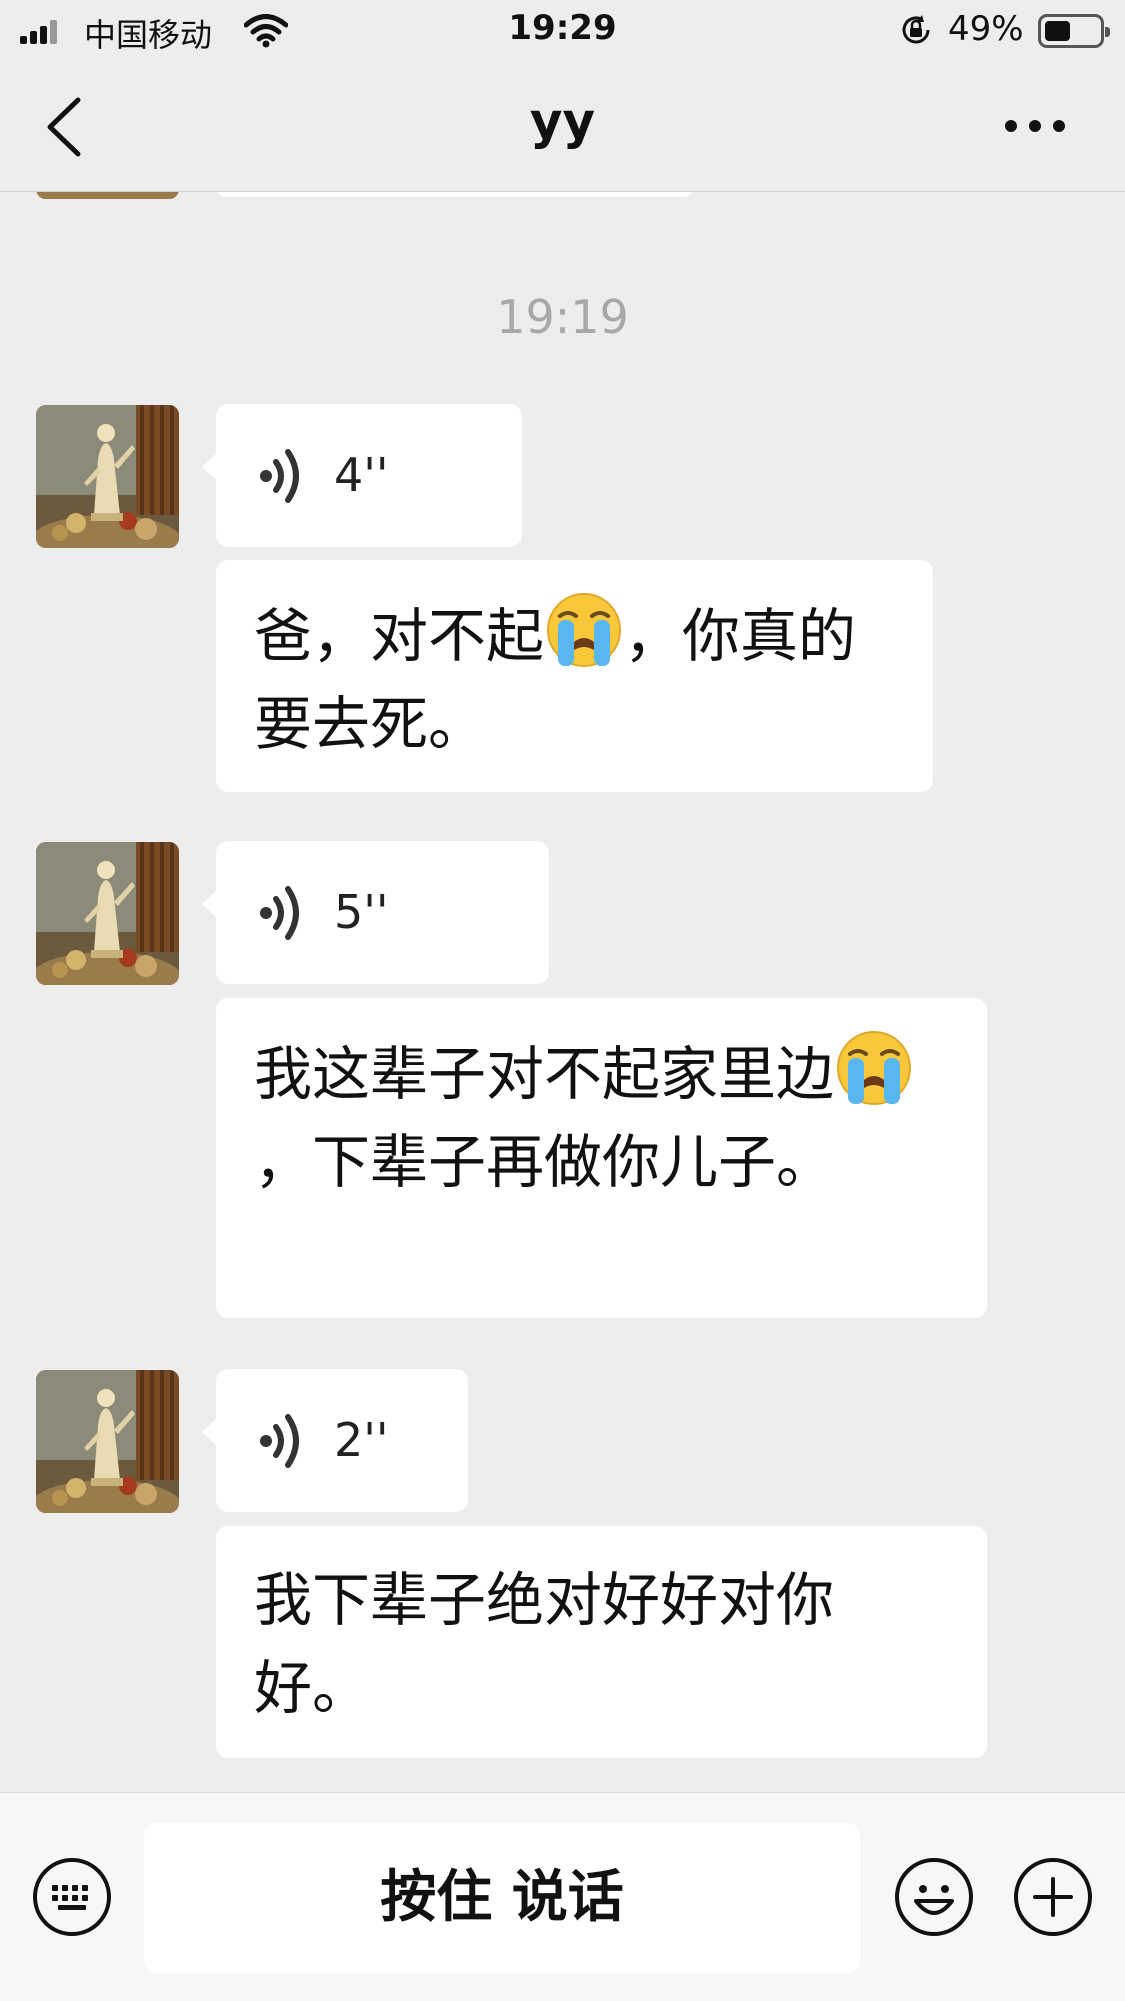 The height and width of the screenshot is (2001, 1125). Describe the element at coordinates (544, 1074) in the screenshot. I see `message-text: 我这辈子对不起家里边` at that location.